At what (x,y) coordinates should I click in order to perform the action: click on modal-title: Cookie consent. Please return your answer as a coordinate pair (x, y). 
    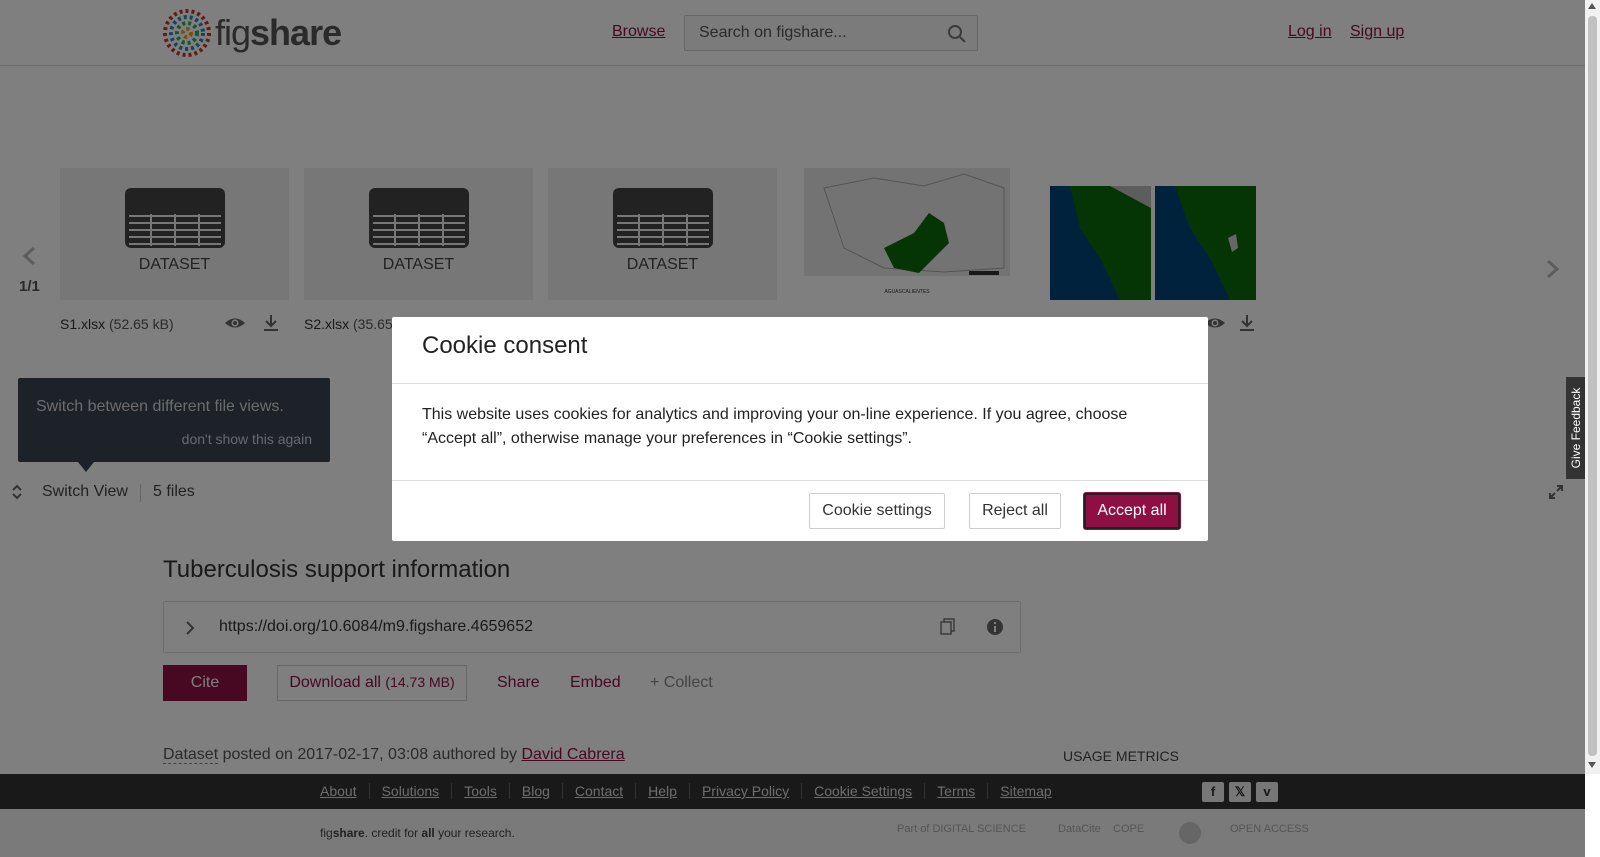
    Looking at the image, I should click on (505, 345).